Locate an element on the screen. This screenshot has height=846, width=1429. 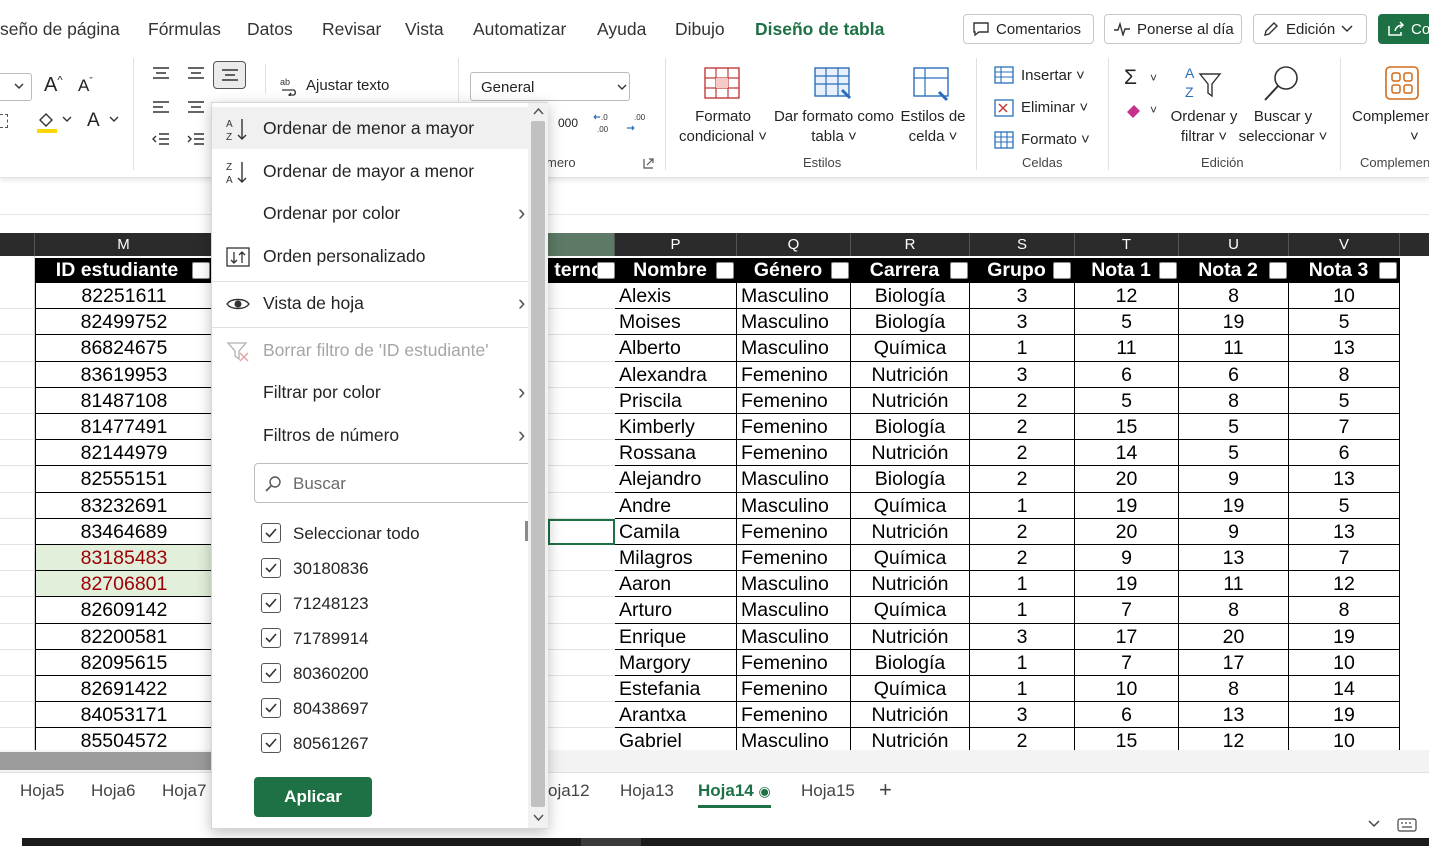
scroll-up-icon is located at coordinates (538, 111).